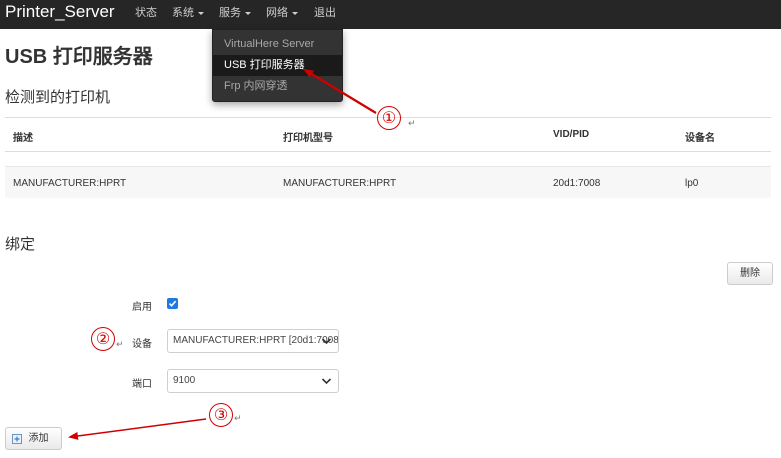  Describe the element at coordinates (221, 415) in the screenshot. I see `annotation-step-3: ③` at that location.